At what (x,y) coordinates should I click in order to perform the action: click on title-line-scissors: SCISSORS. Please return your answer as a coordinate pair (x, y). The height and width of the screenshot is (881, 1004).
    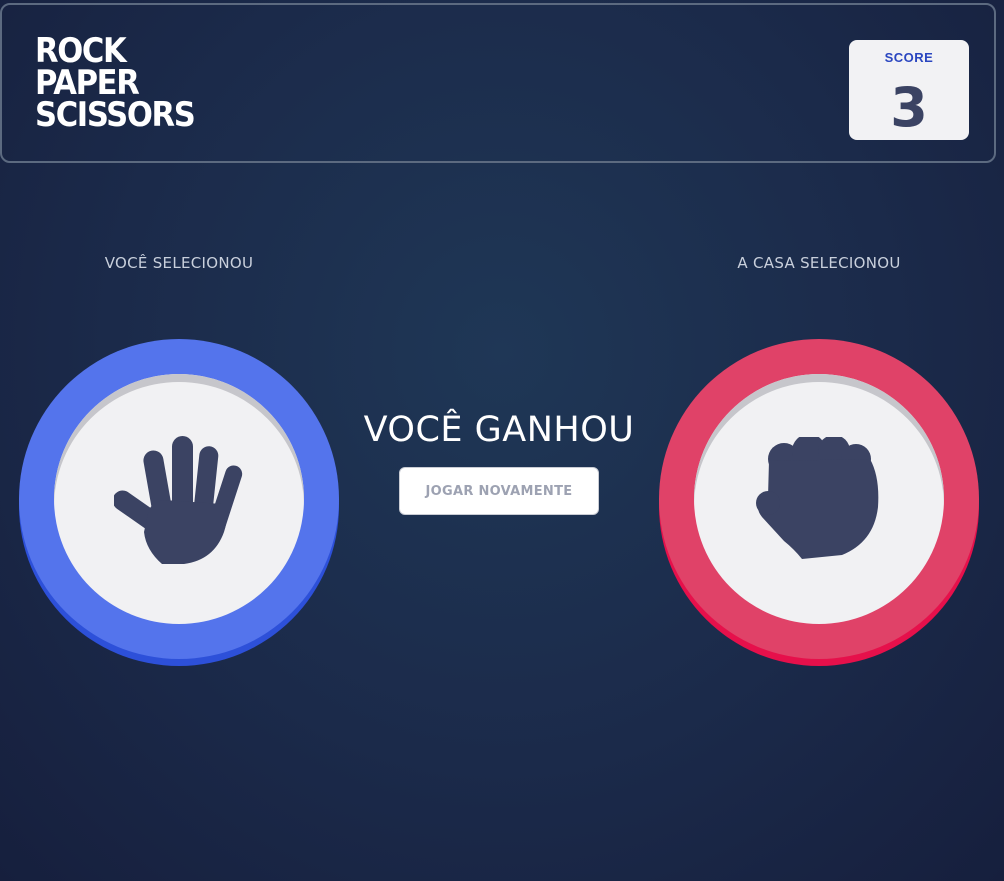
    Looking at the image, I should click on (115, 115).